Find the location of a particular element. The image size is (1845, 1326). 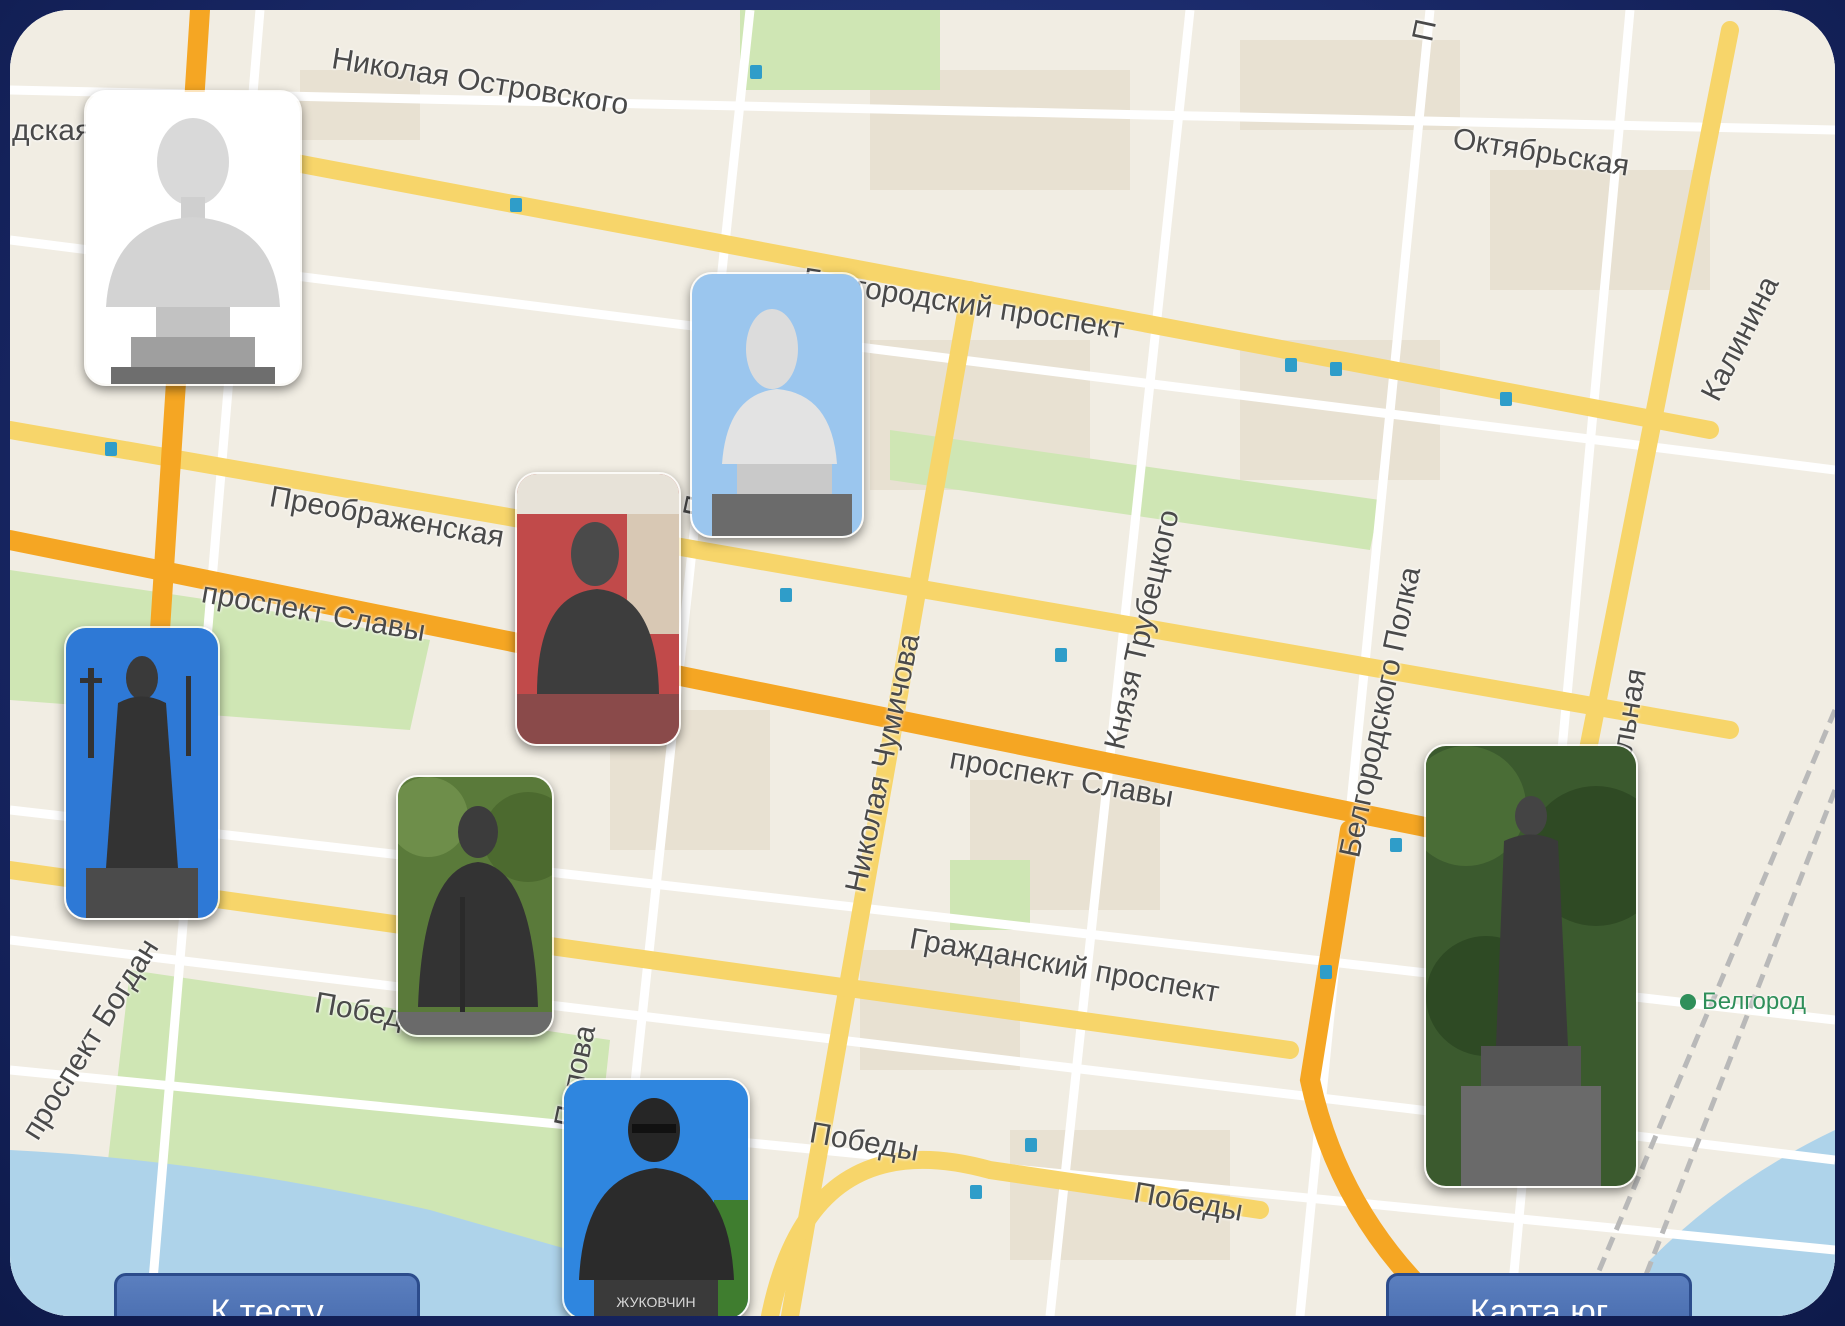

bust-glasses-image: ЖУКОВЧИН is located at coordinates (656, 1198).